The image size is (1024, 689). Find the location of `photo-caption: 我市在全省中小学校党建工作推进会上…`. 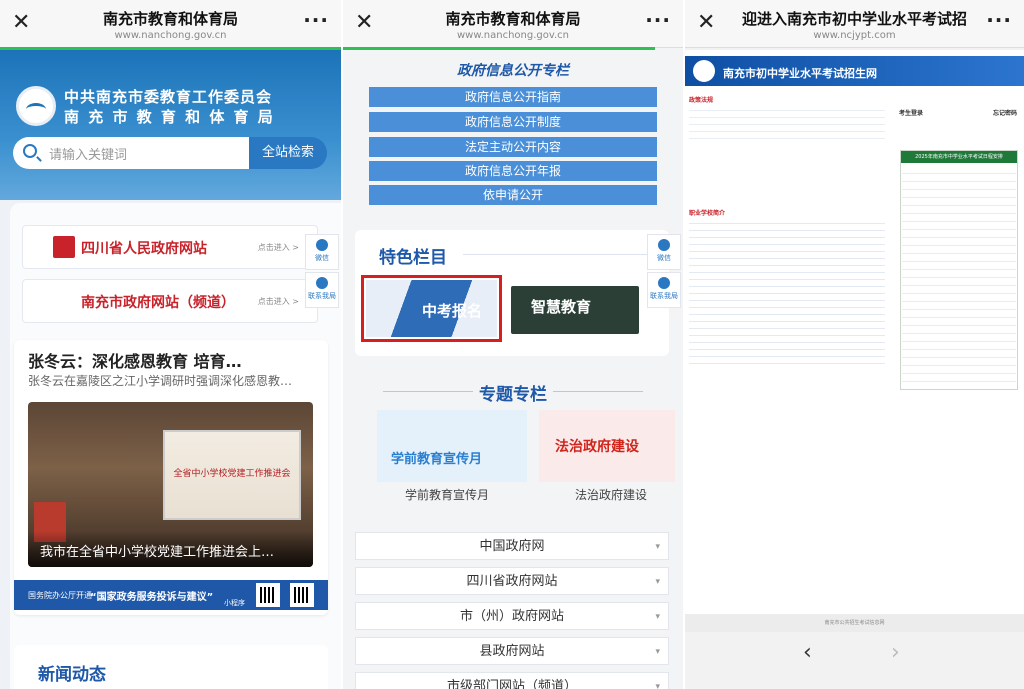

photo-caption: 我市在全省中小学校党建工作推进会上… is located at coordinates (170, 549).